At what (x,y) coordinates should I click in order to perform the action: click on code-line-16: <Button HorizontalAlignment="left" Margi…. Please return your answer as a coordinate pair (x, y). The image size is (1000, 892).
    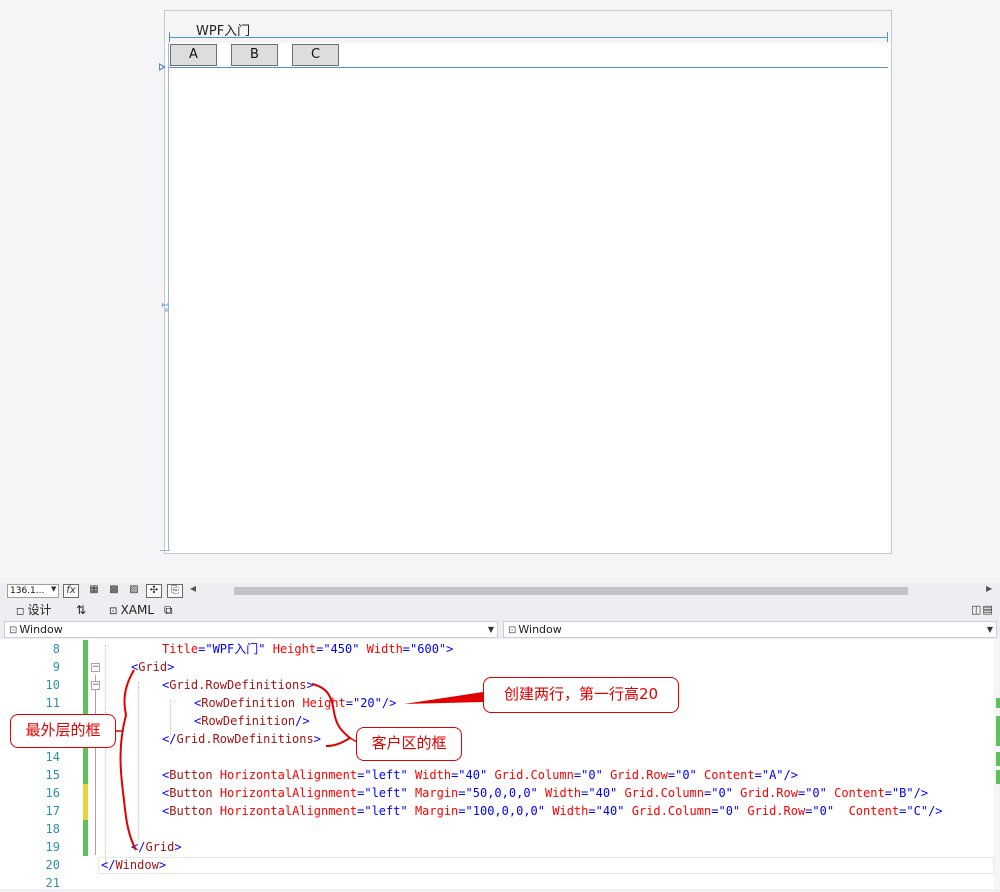
    Looking at the image, I should click on (545, 793).